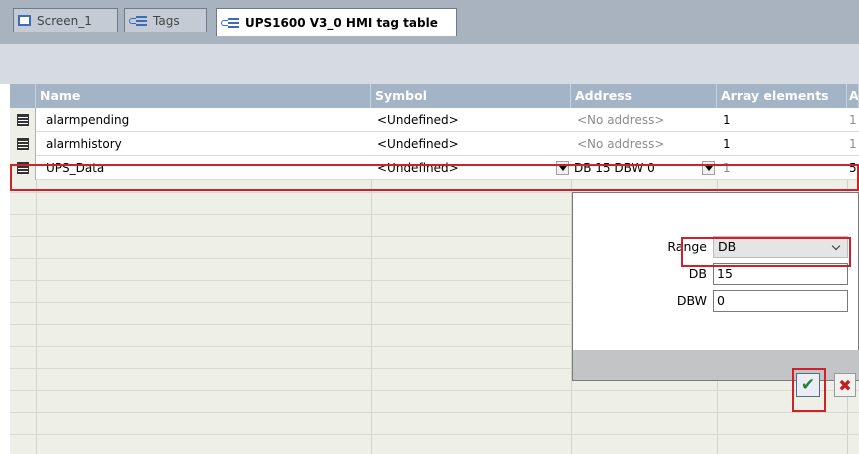 The width and height of the screenshot is (859, 454). What do you see at coordinates (23, 96) in the screenshot?
I see `row-header-corner` at bounding box center [23, 96].